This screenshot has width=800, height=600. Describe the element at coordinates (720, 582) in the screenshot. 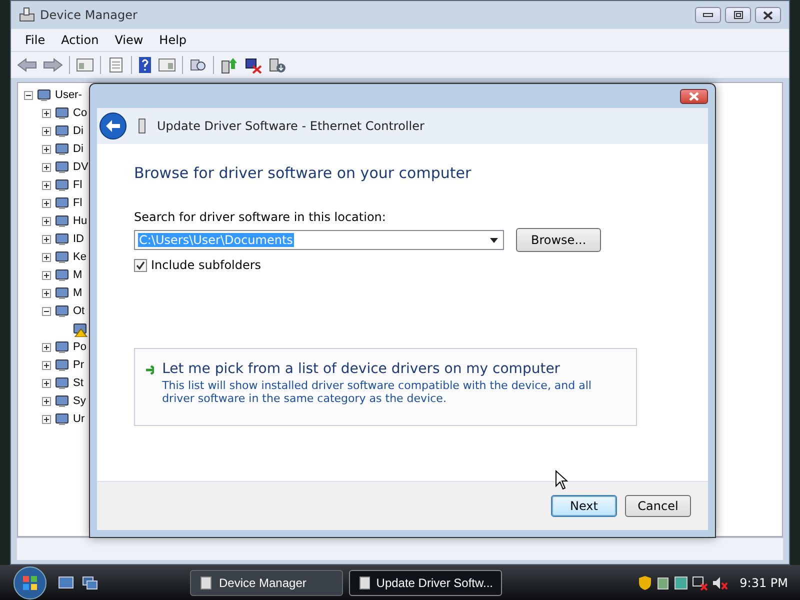

I see `volume-muted-icon` at that location.